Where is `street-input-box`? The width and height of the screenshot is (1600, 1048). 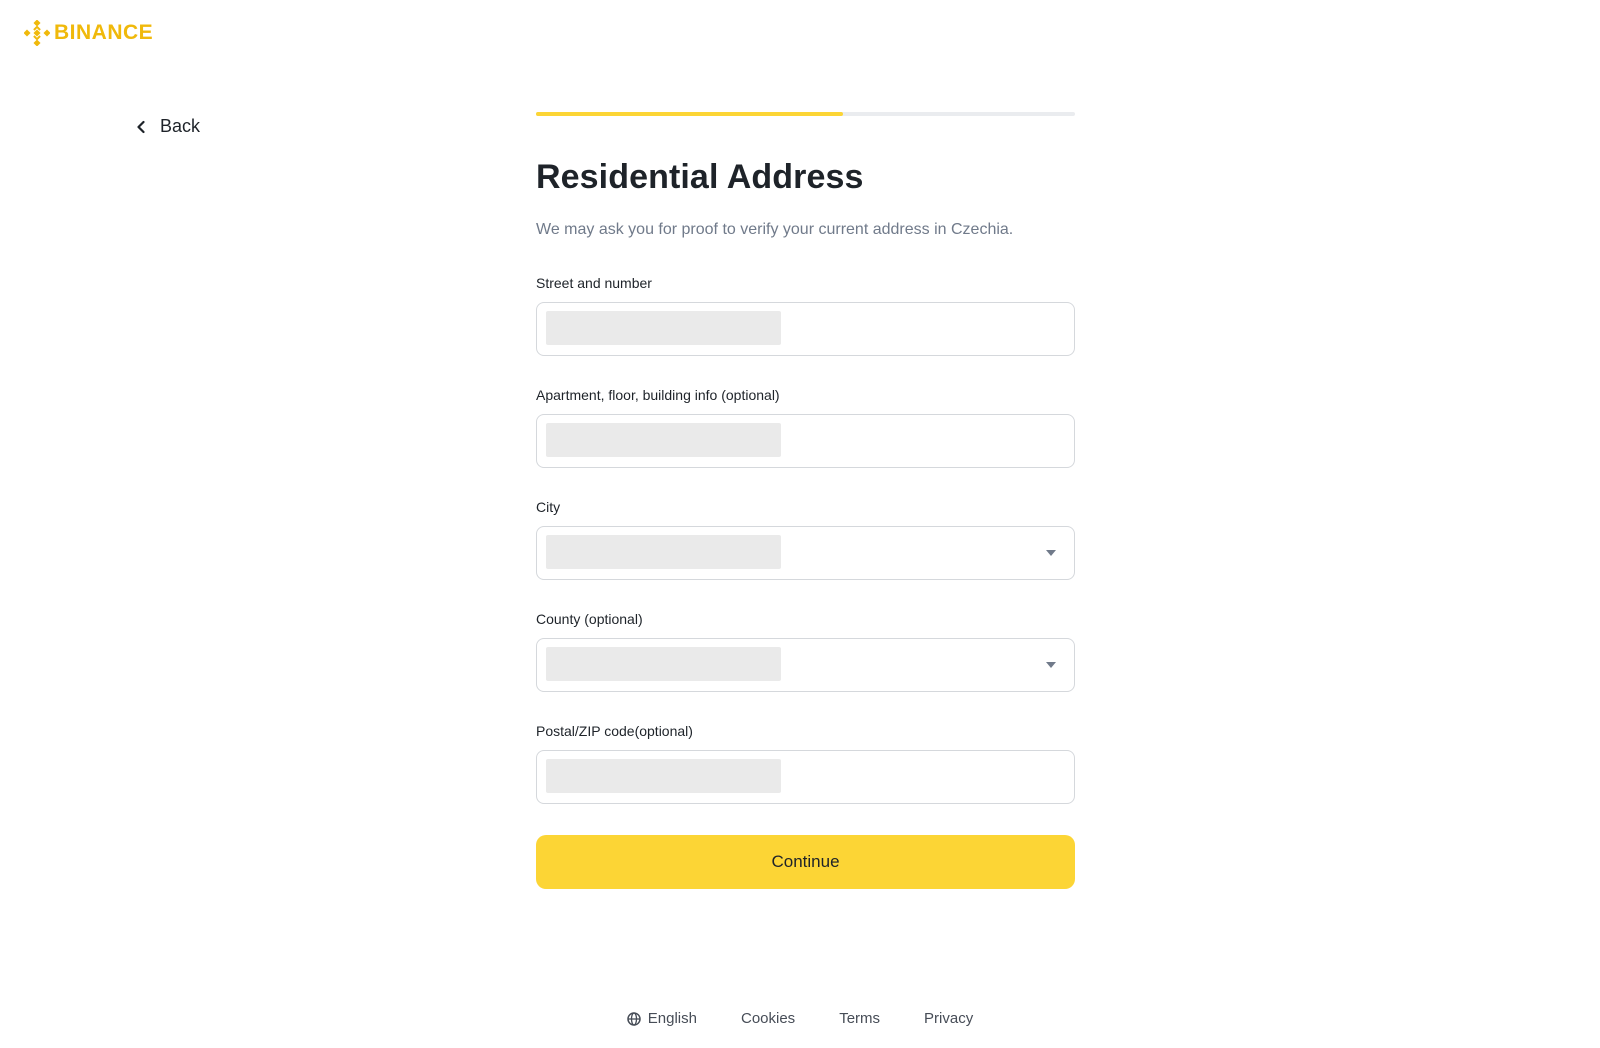
street-input-box is located at coordinates (805, 329).